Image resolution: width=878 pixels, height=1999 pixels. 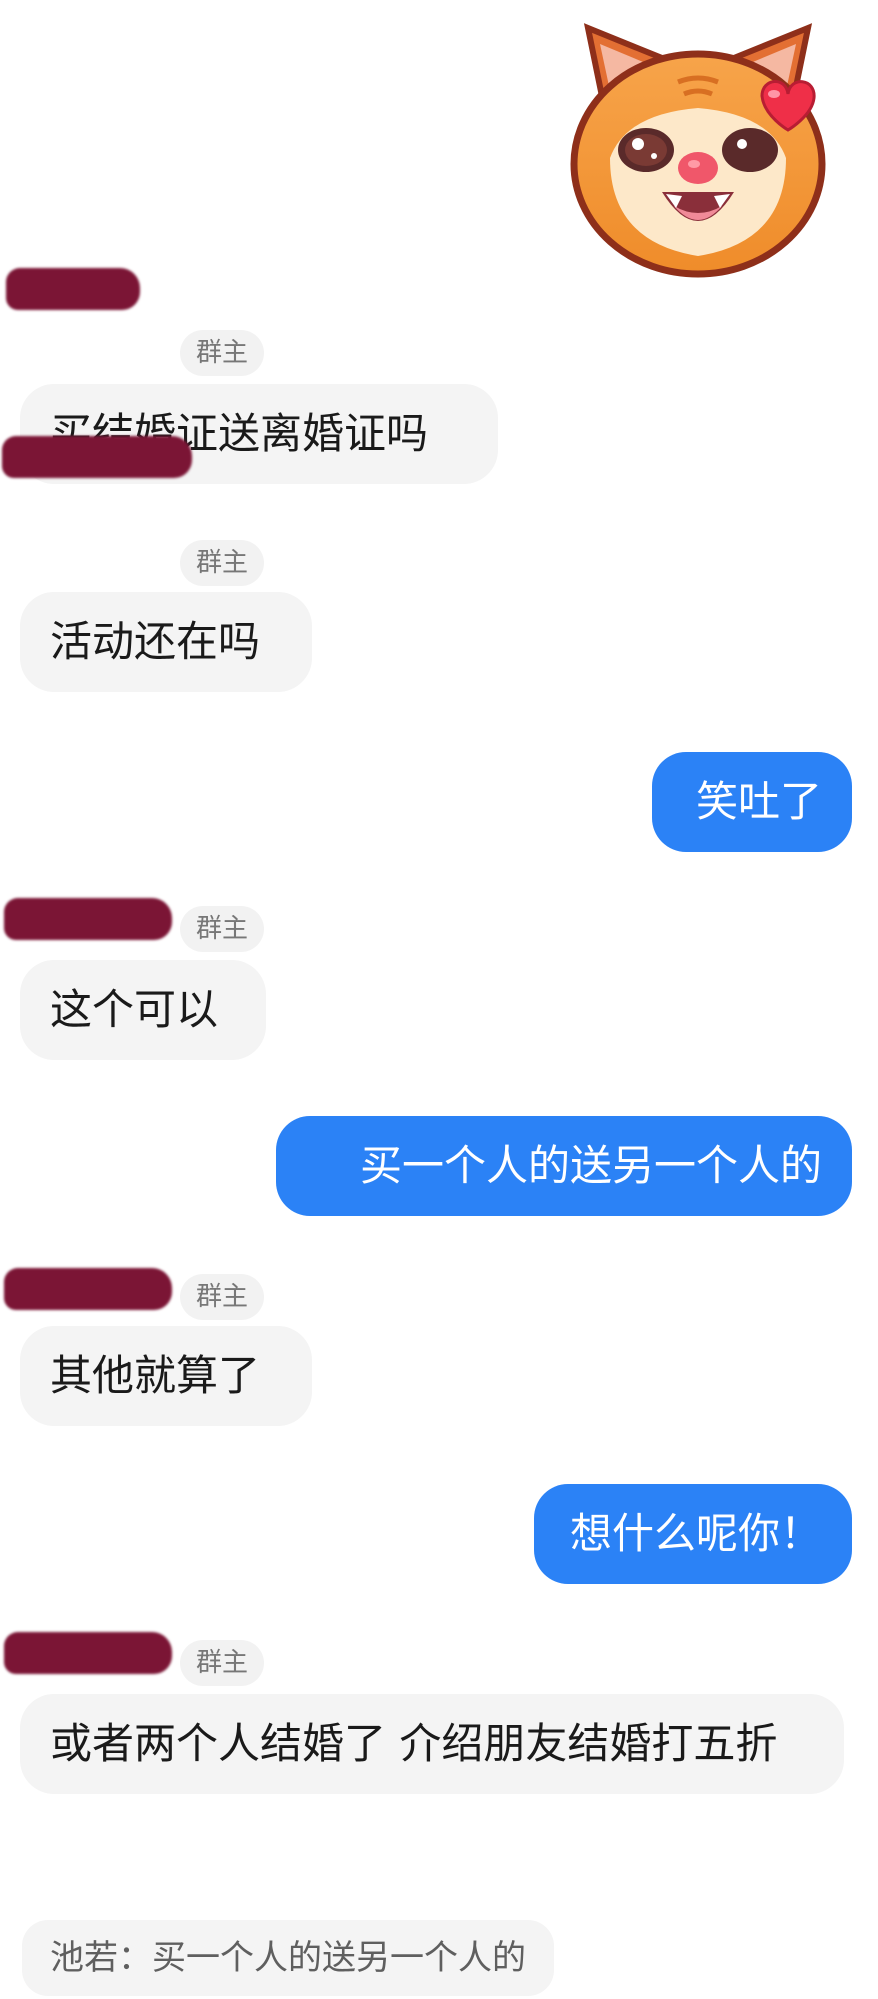 What do you see at coordinates (288, 1958) in the screenshot?
I see `quoted-message: 池若：买一个人的送另一个人的` at bounding box center [288, 1958].